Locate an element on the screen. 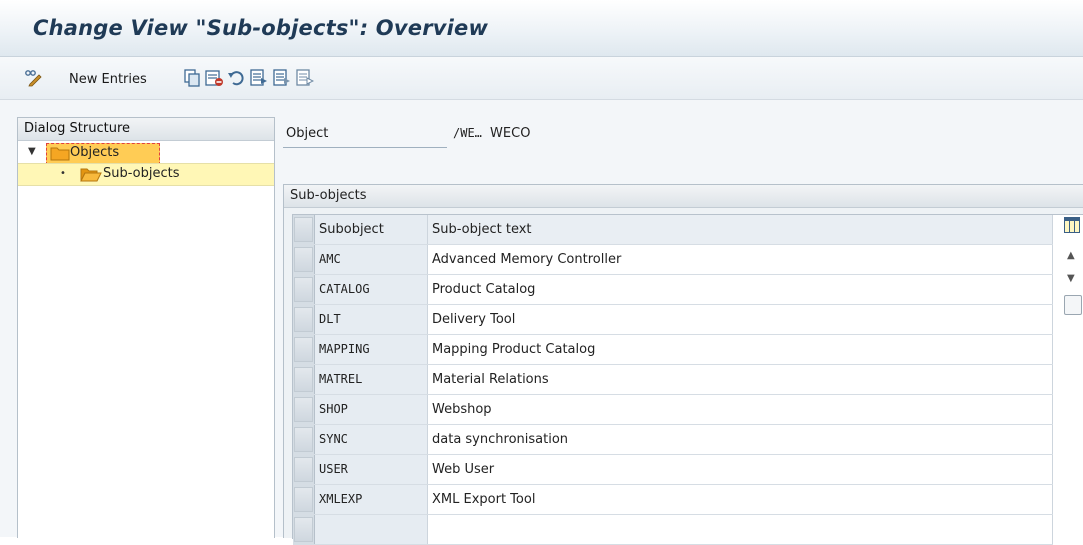 This screenshot has width=1083, height=545. subobject-cell: MATREL is located at coordinates (371, 379).